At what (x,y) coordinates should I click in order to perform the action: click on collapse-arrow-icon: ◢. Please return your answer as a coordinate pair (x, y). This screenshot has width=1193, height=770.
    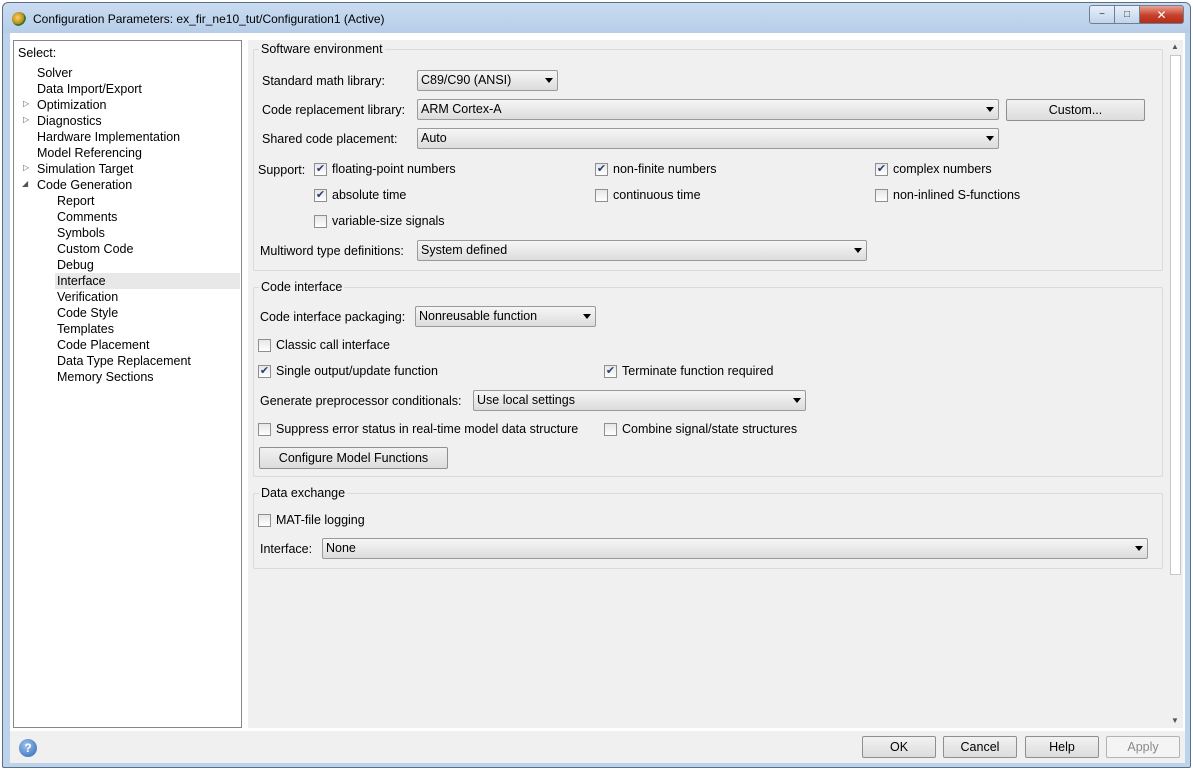
    Looking at the image, I should click on (25, 183).